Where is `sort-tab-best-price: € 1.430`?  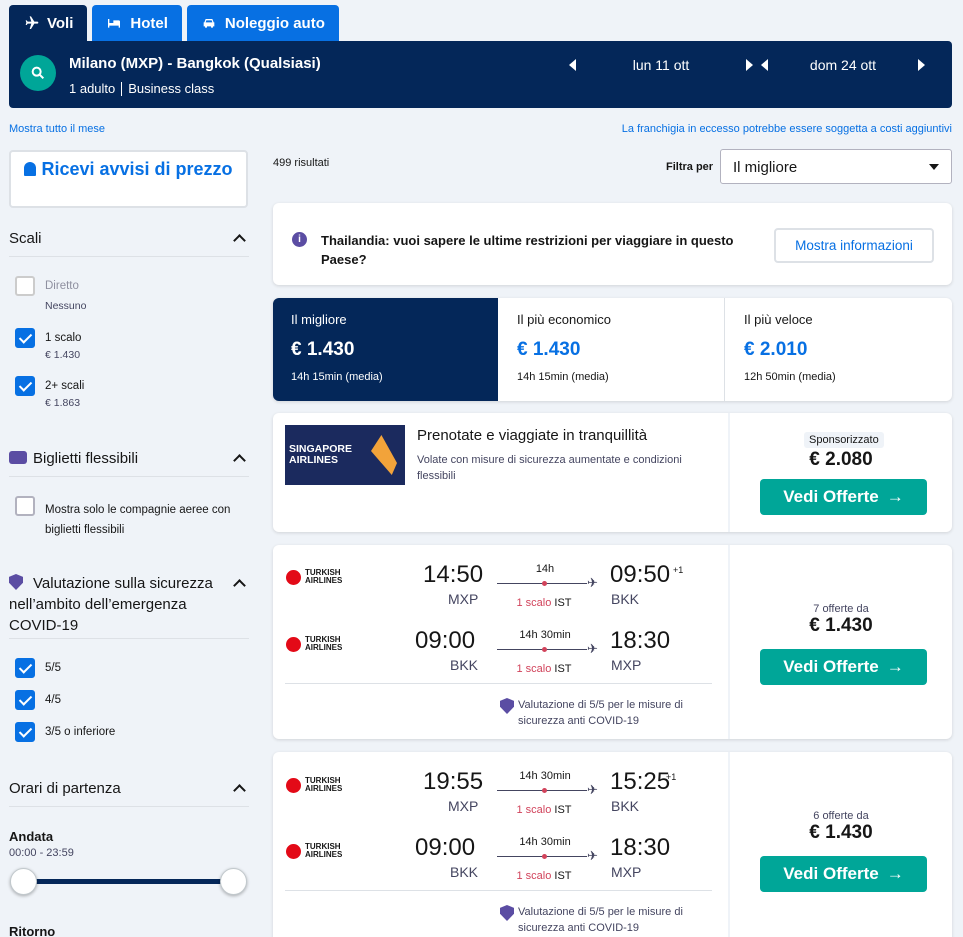
sort-tab-best-price: € 1.430 is located at coordinates (323, 349).